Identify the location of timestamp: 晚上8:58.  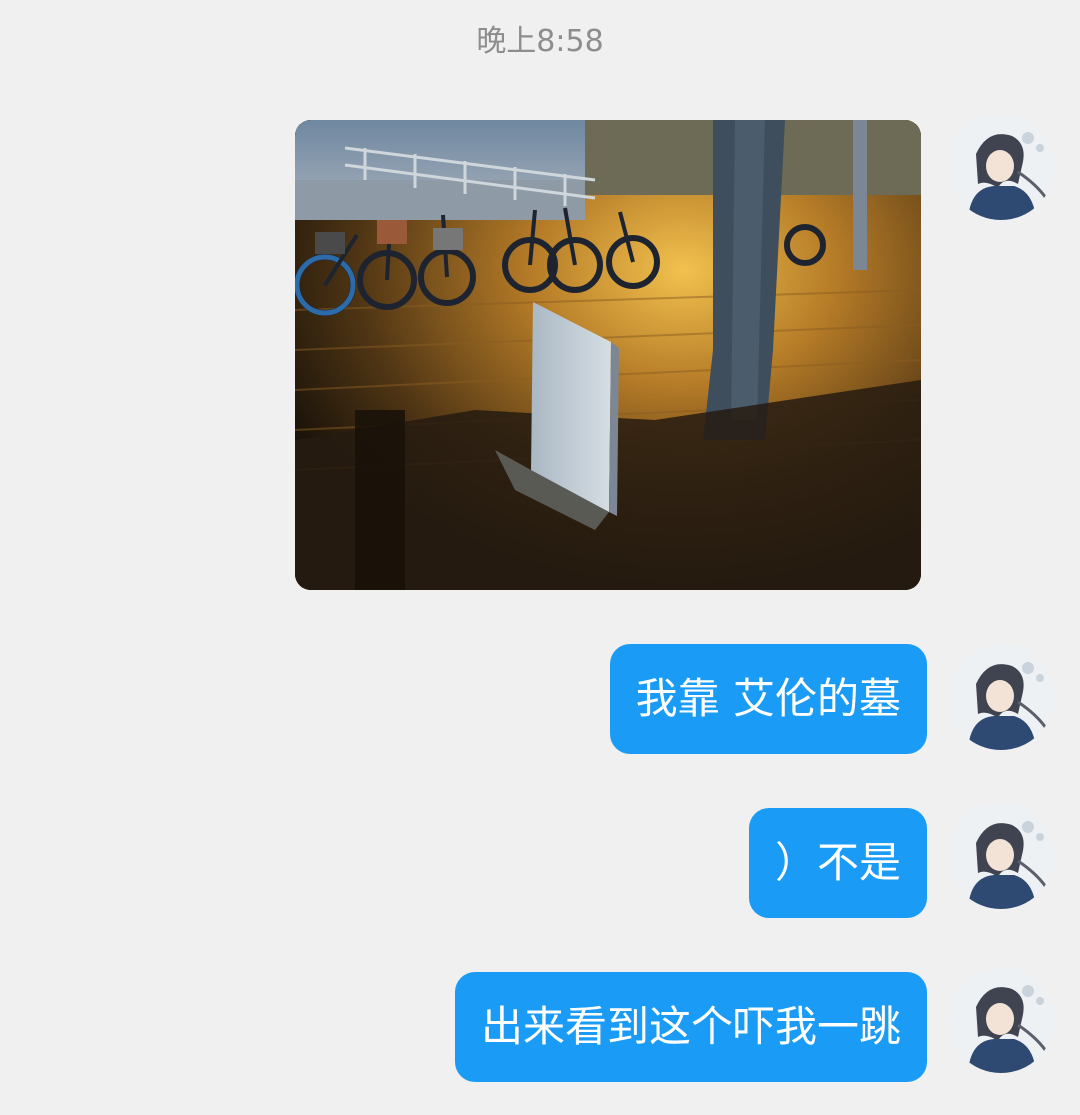
(540, 41).